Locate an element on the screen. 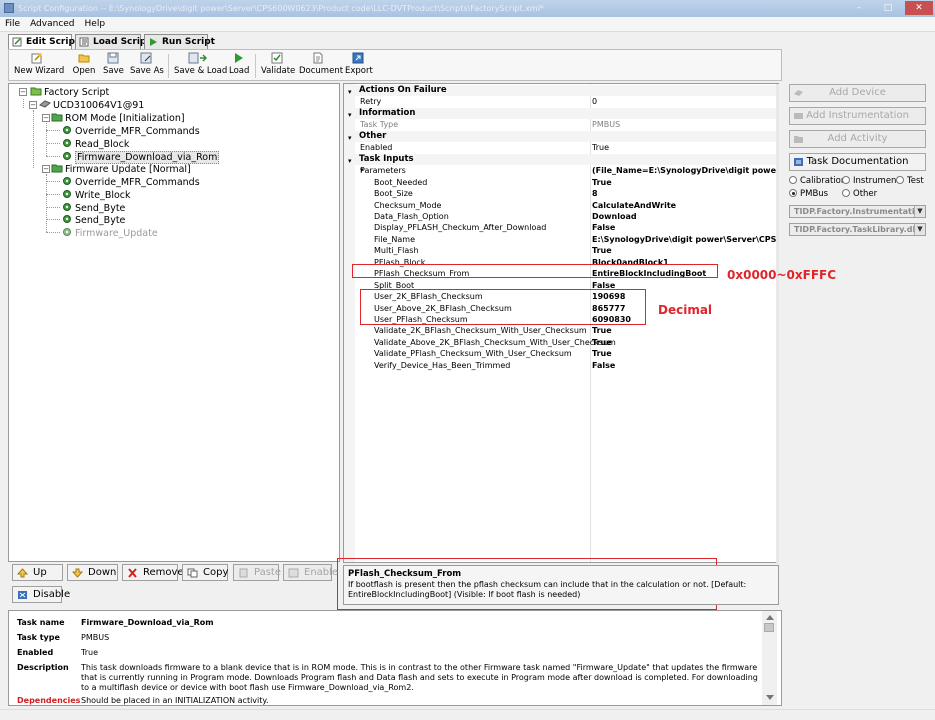  property-row: Enabled True is located at coordinates (561, 147).